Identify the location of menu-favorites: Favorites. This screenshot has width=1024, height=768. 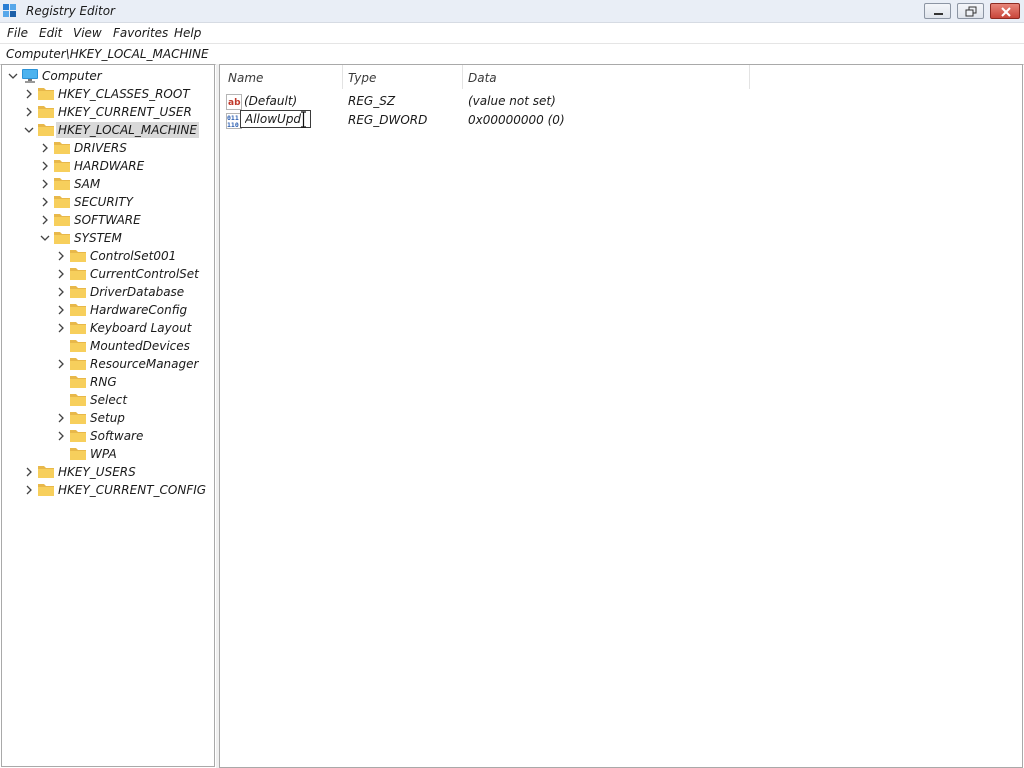
(140, 33).